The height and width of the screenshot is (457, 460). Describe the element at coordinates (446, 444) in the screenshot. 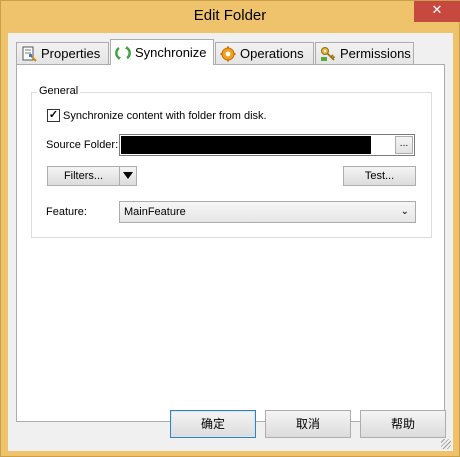

I see `resize-grip` at that location.